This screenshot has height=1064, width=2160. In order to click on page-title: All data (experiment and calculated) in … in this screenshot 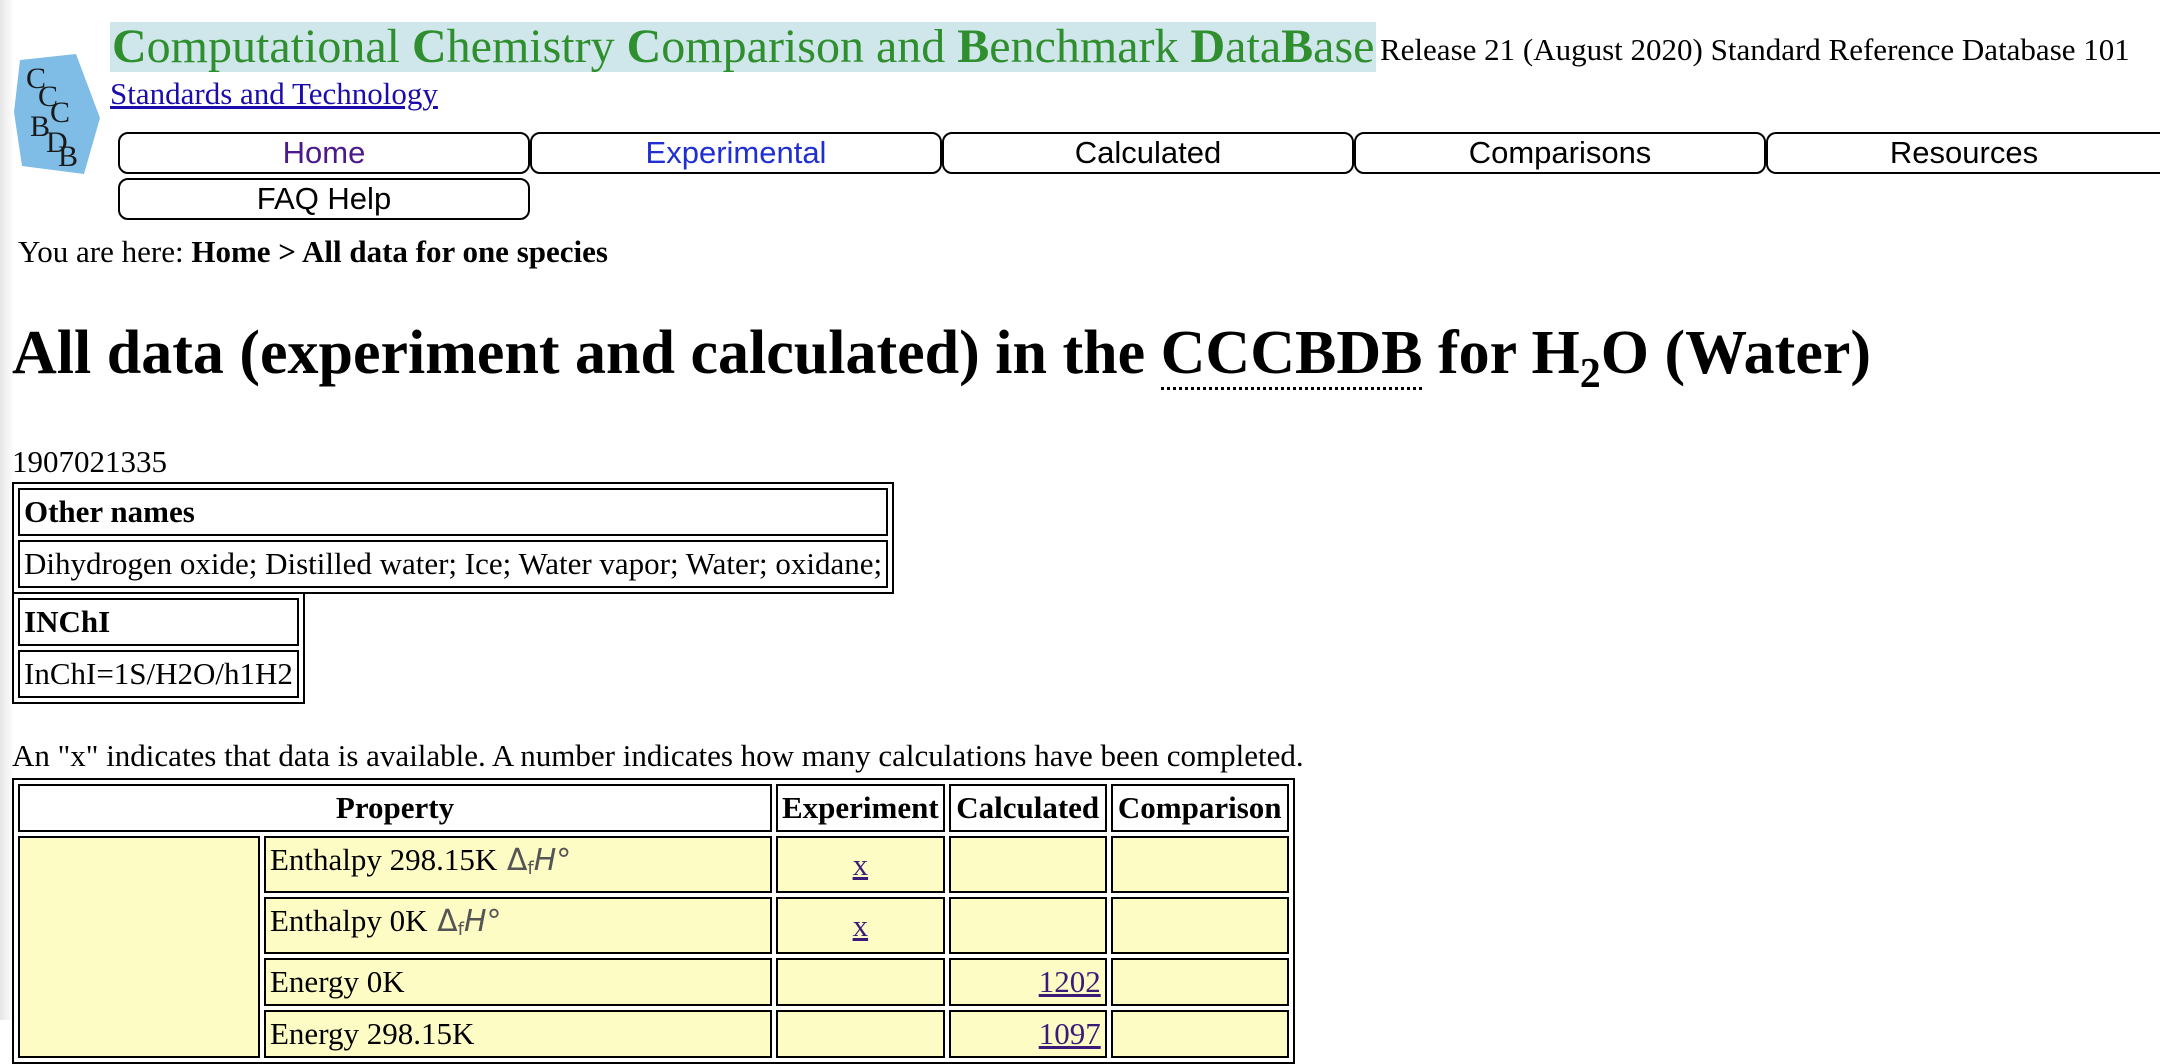, I will do `click(941, 356)`.